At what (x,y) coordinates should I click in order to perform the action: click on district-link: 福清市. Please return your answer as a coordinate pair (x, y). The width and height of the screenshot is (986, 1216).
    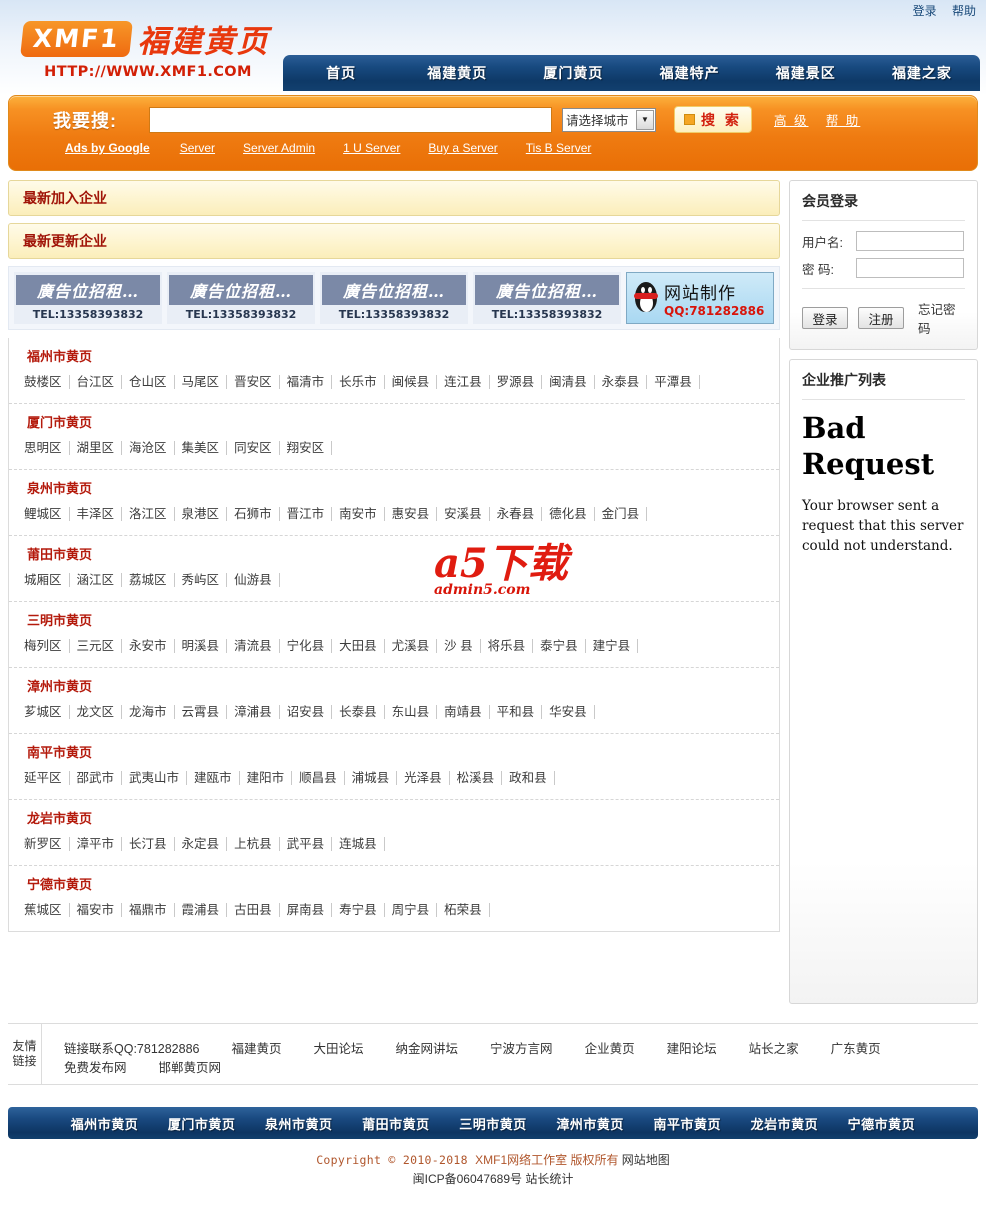
    Looking at the image, I should click on (306, 382).